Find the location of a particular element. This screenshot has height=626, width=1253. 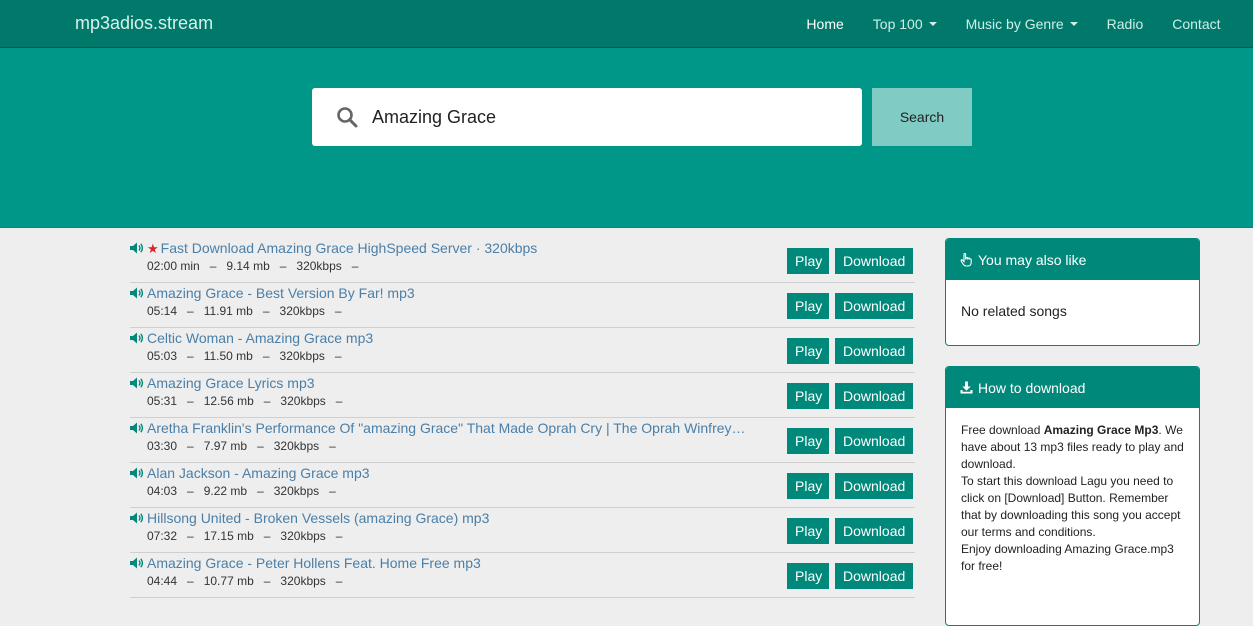

nav-item-contact: Contact is located at coordinates (1196, 23).